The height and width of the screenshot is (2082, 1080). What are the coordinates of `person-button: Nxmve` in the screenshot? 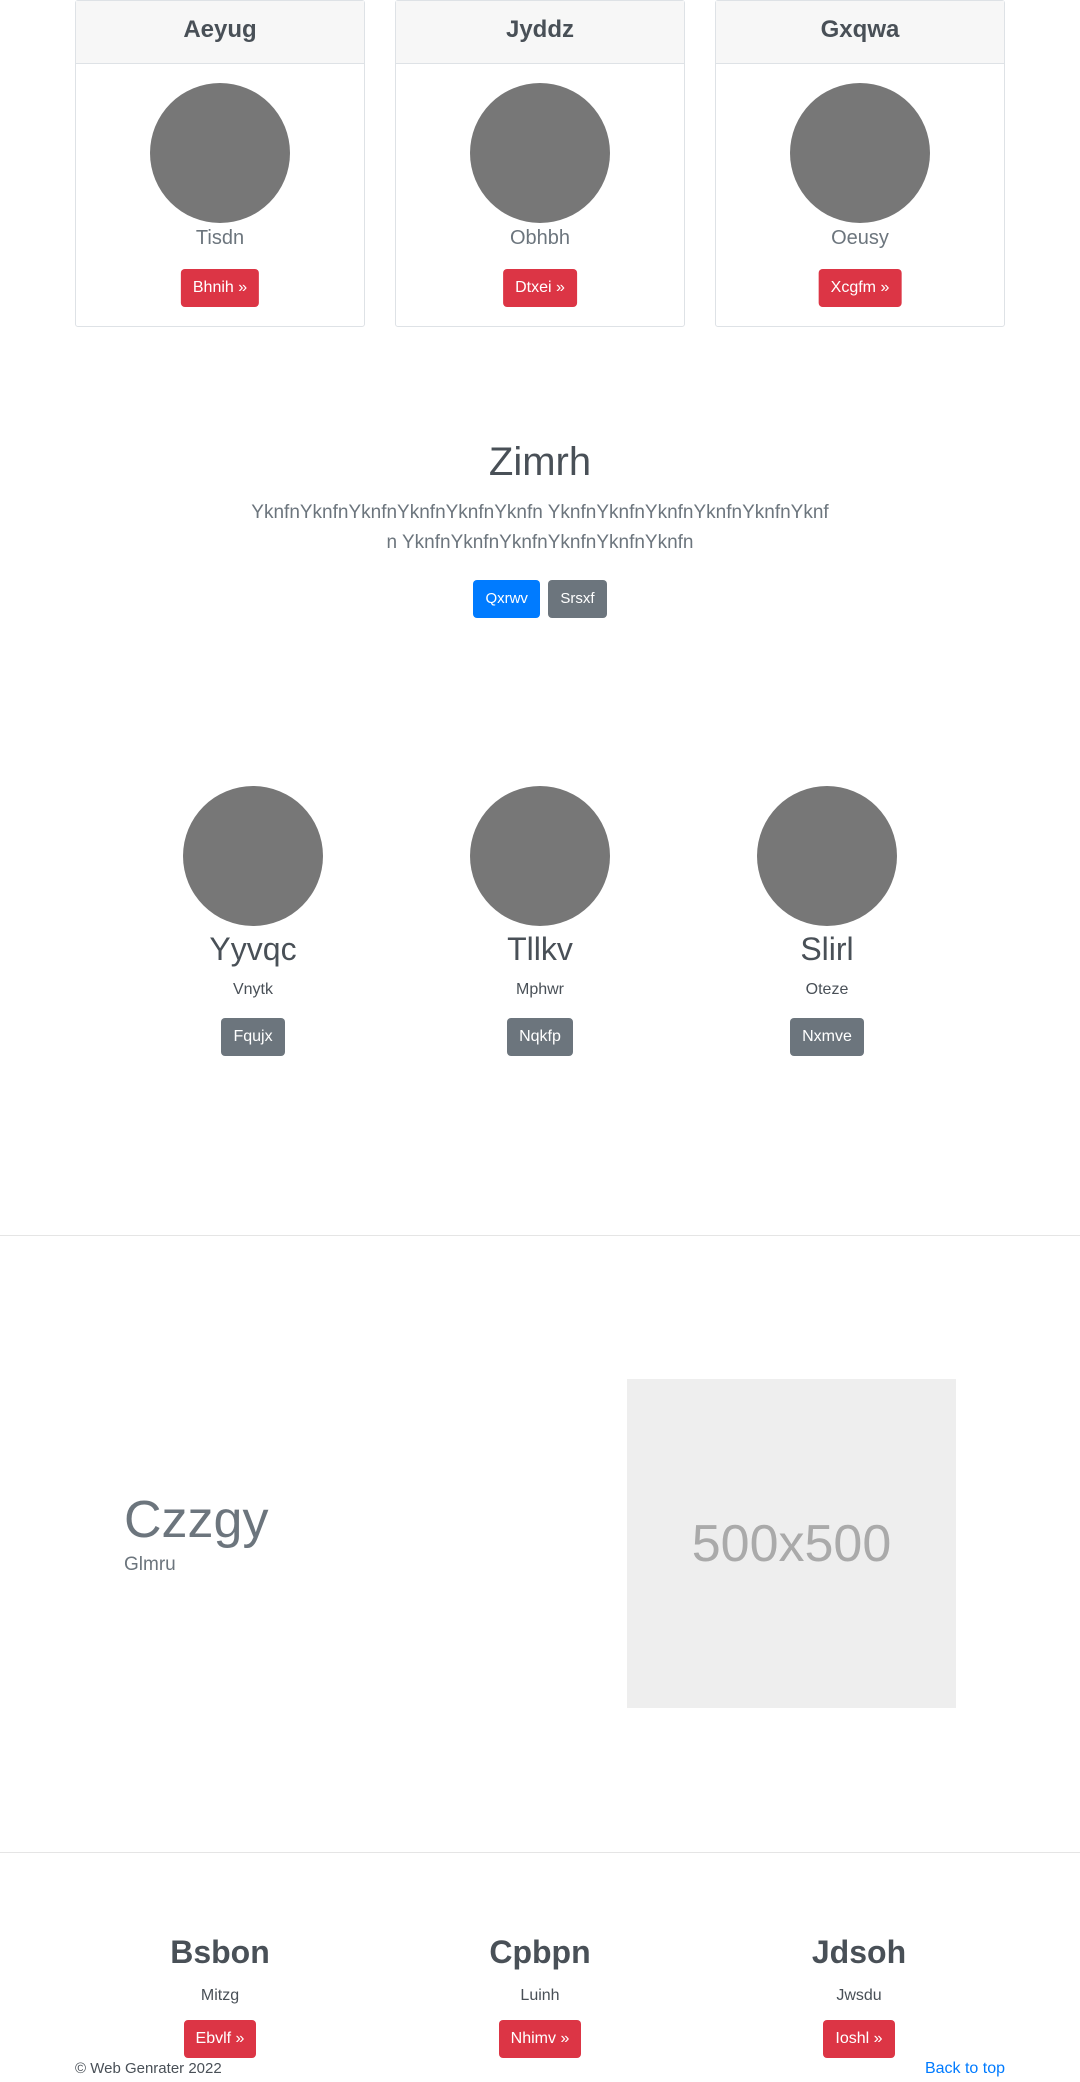 It's located at (827, 1037).